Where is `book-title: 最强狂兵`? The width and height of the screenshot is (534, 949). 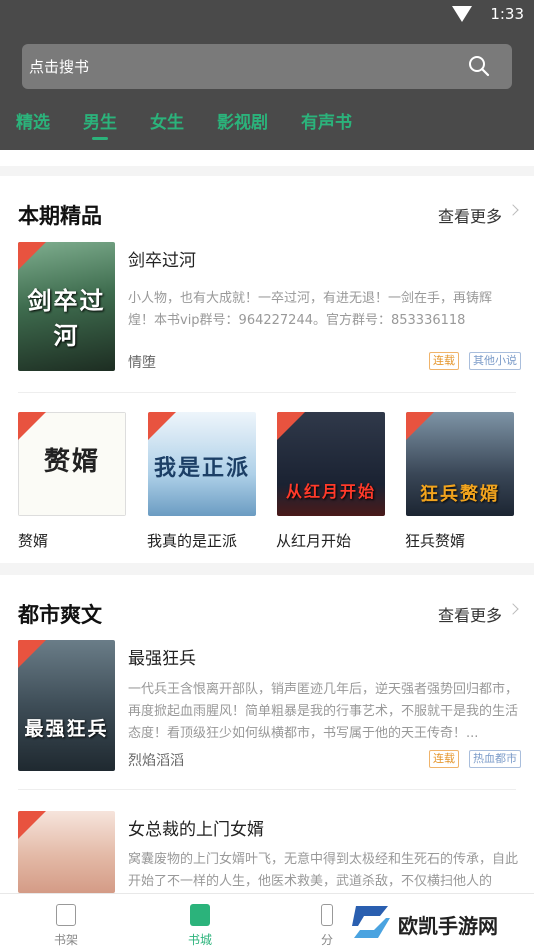
book-title: 最强狂兵 is located at coordinates (162, 656).